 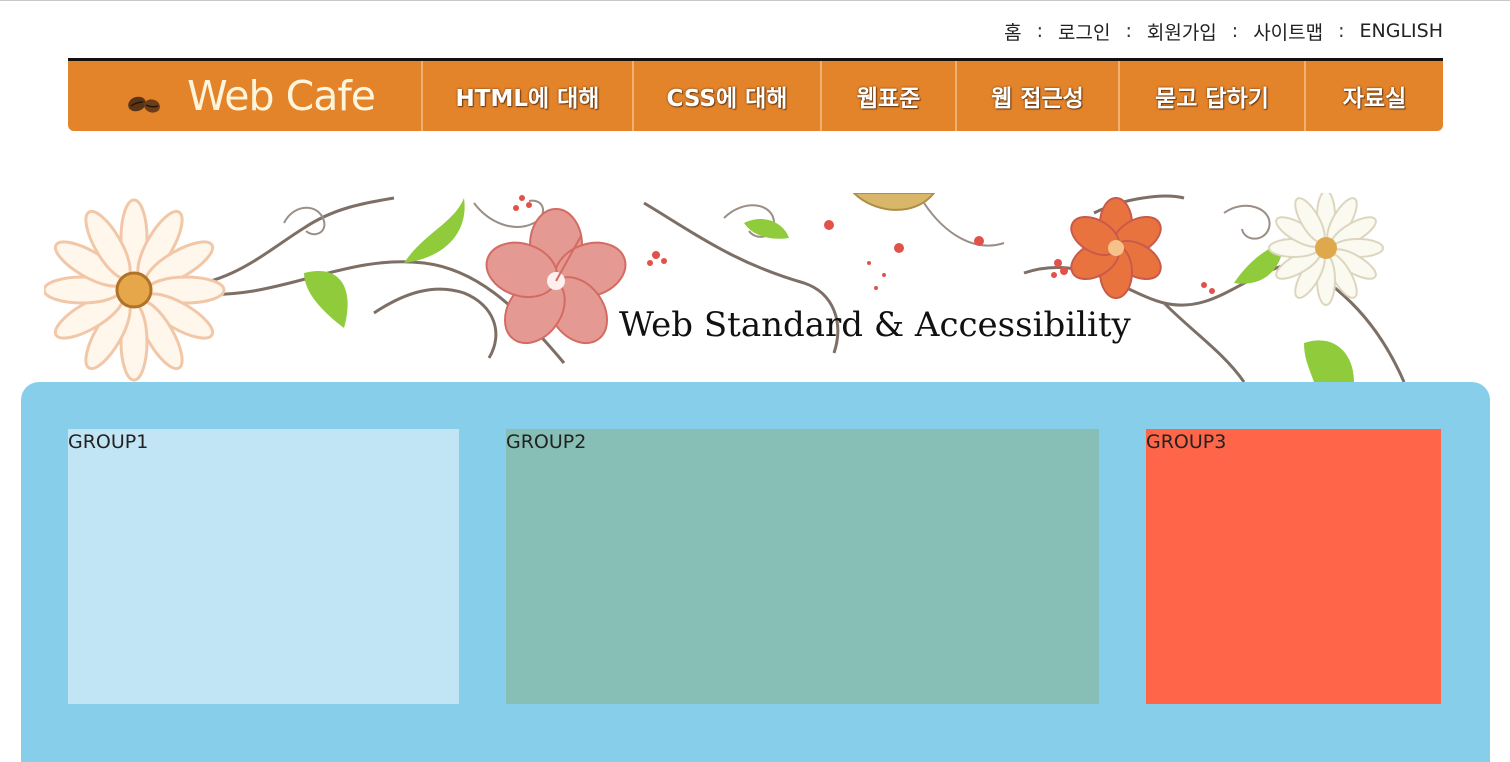 I want to click on signup-link: 회원가입, so click(x=1182, y=31).